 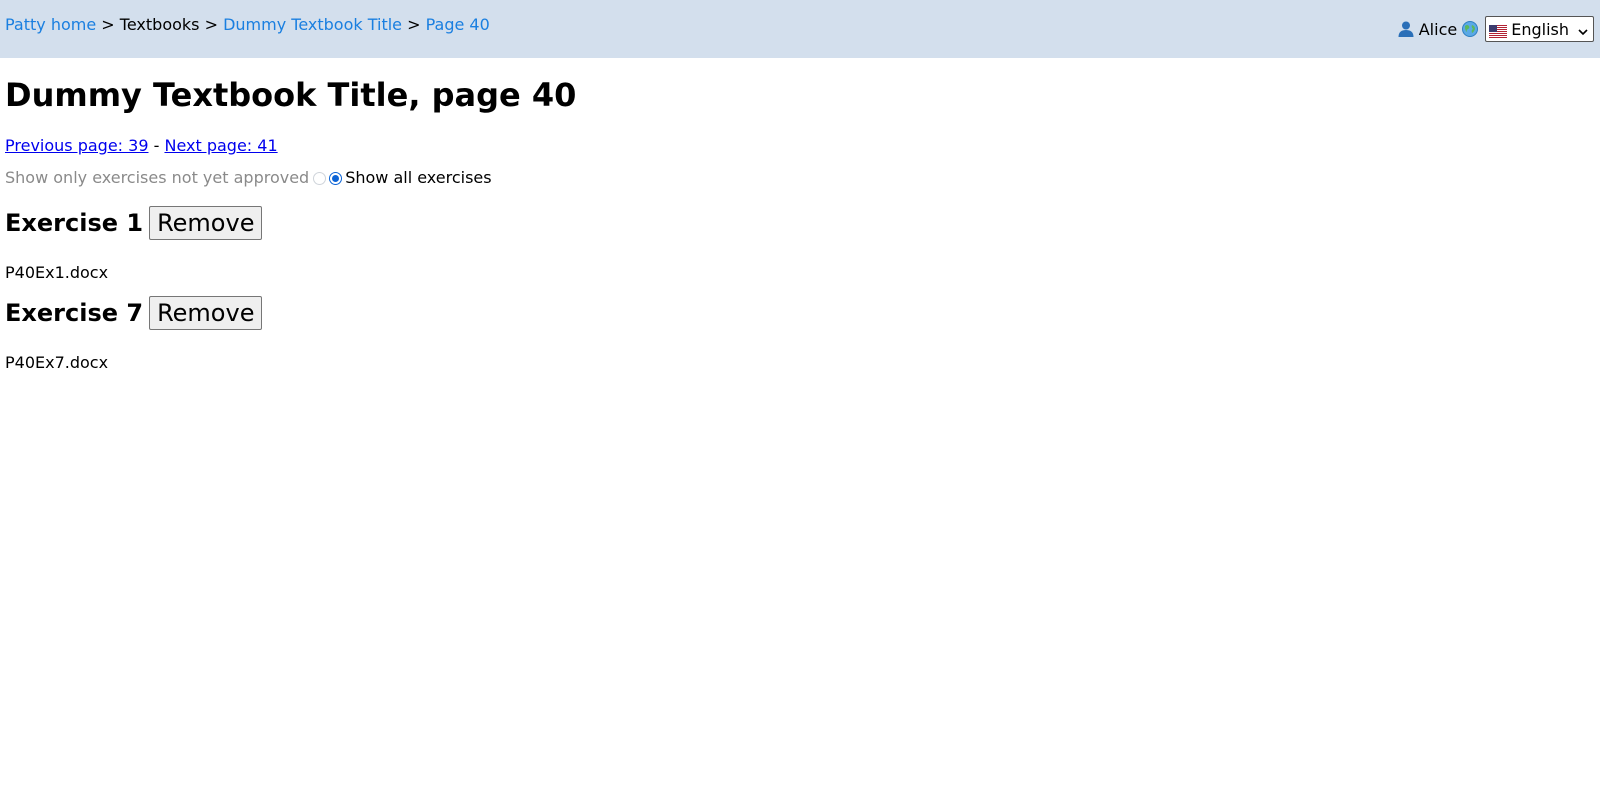 I want to click on language-select: English, so click(x=1539, y=29).